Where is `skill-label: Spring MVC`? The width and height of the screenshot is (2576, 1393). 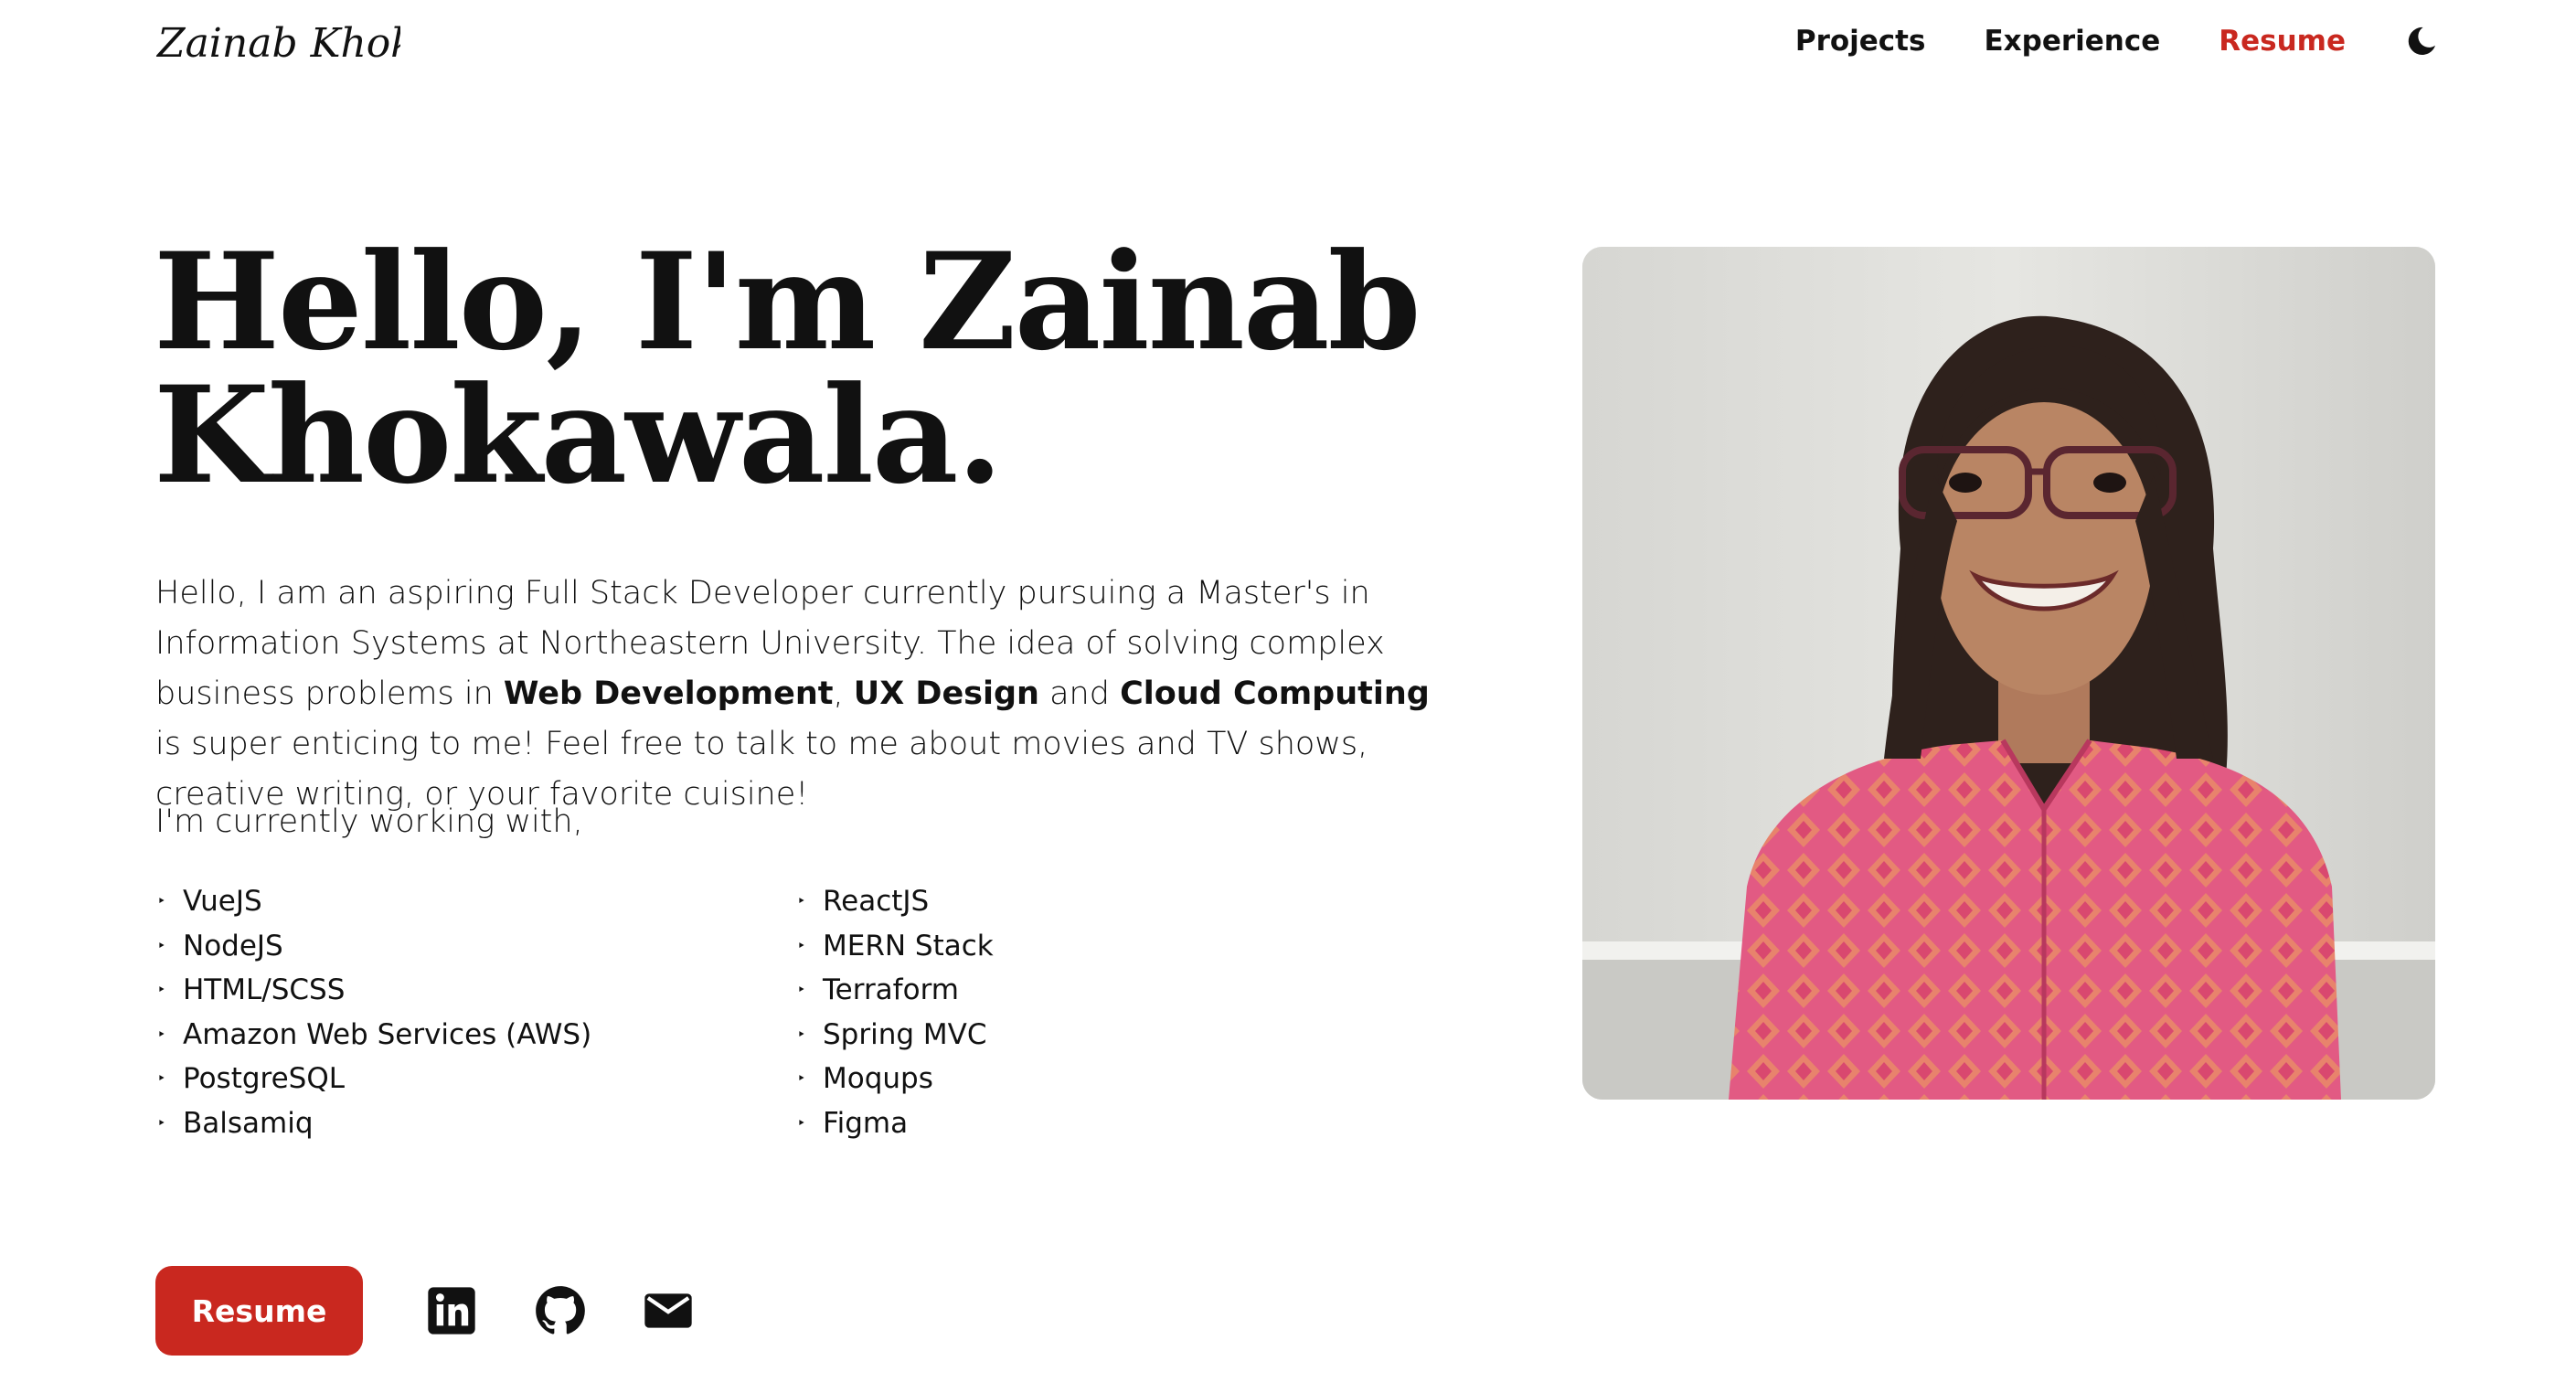 skill-label: Spring MVC is located at coordinates (905, 1034).